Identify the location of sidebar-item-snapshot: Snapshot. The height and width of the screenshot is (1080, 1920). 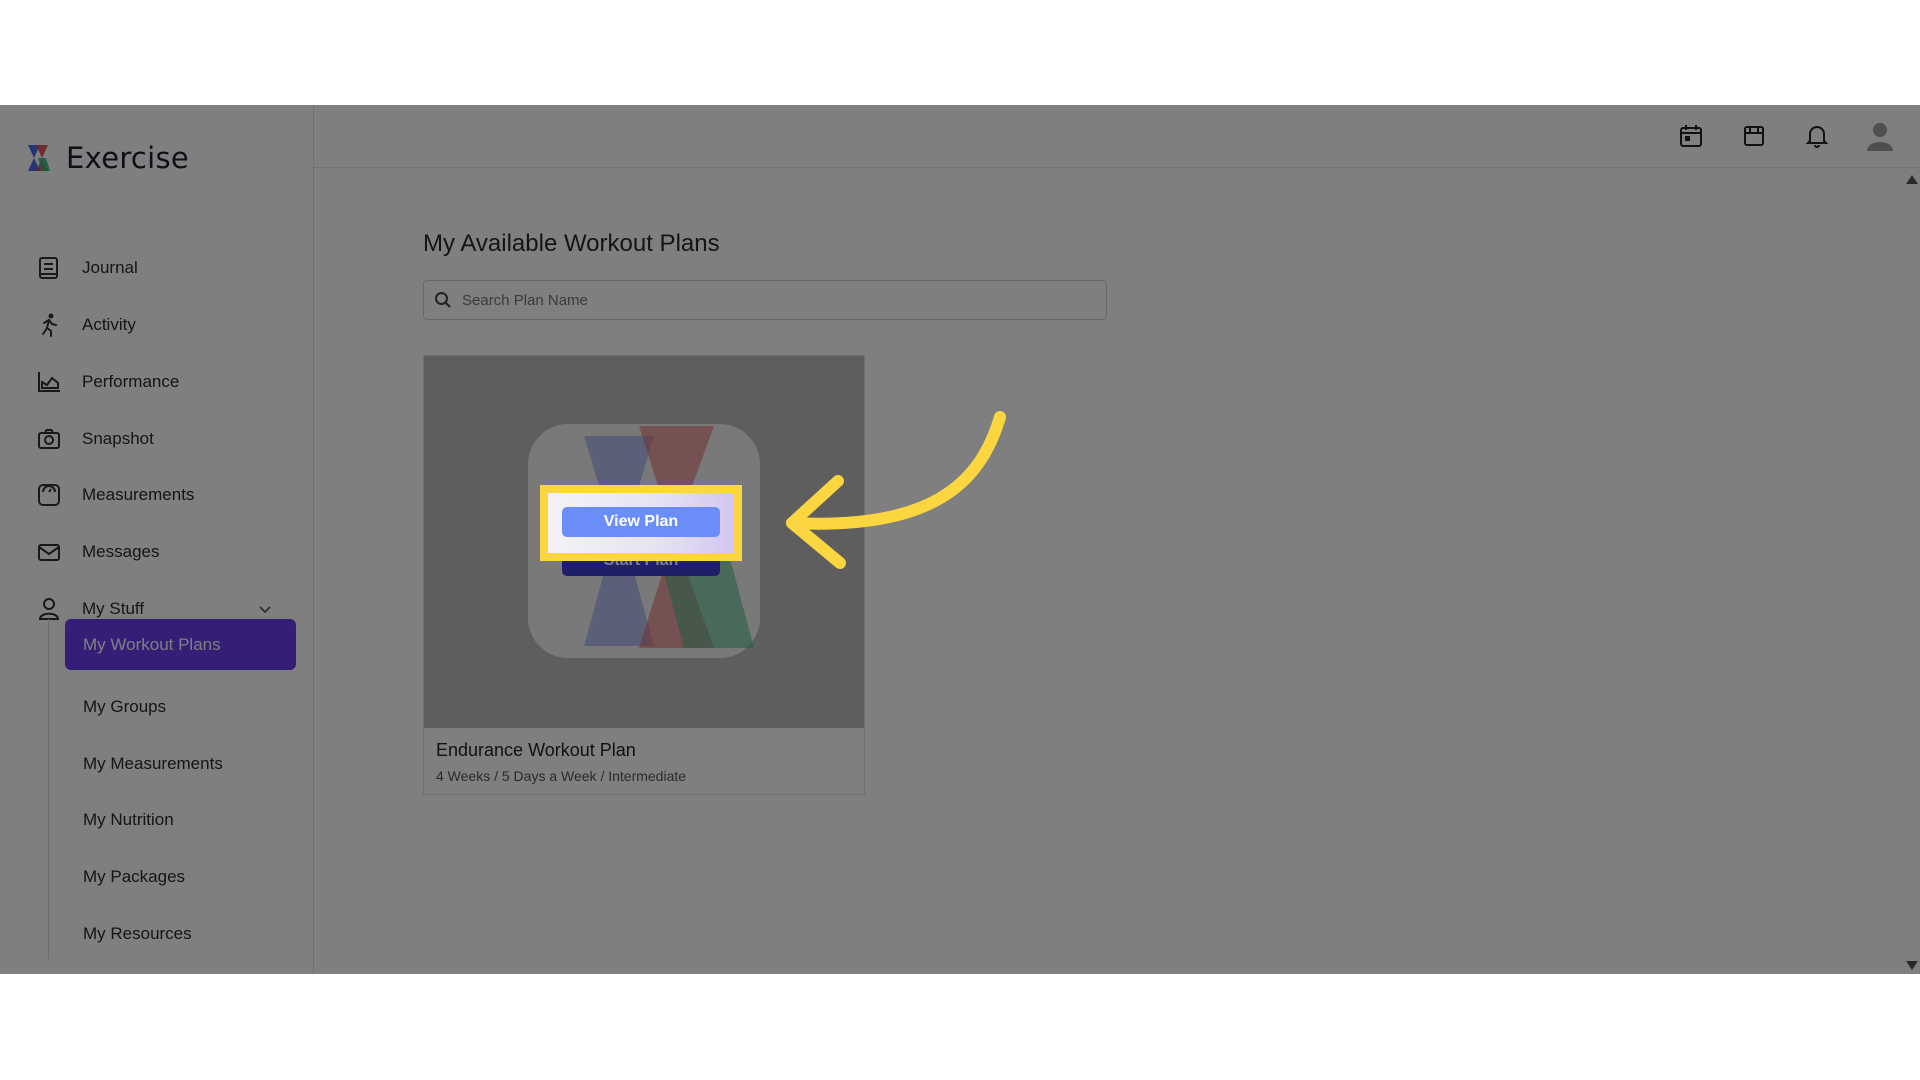
(95, 439).